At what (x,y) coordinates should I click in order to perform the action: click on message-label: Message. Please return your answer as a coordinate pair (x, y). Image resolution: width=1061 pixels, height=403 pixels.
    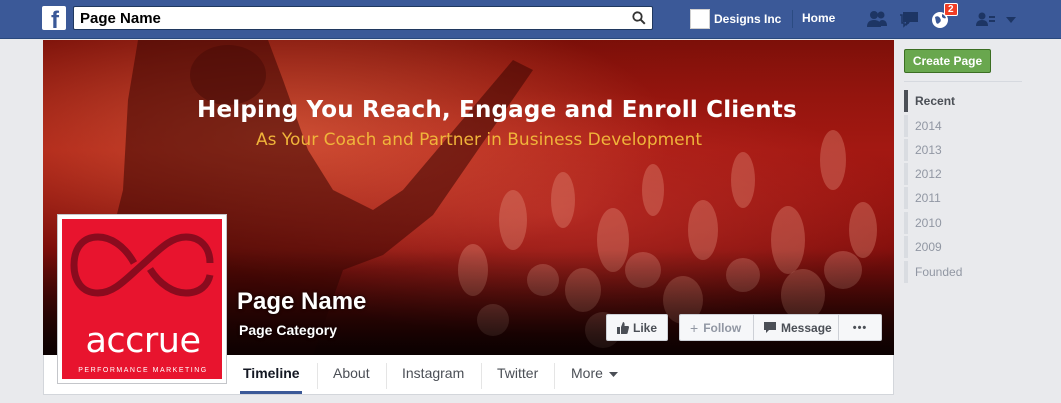
    Looking at the image, I should click on (806, 327).